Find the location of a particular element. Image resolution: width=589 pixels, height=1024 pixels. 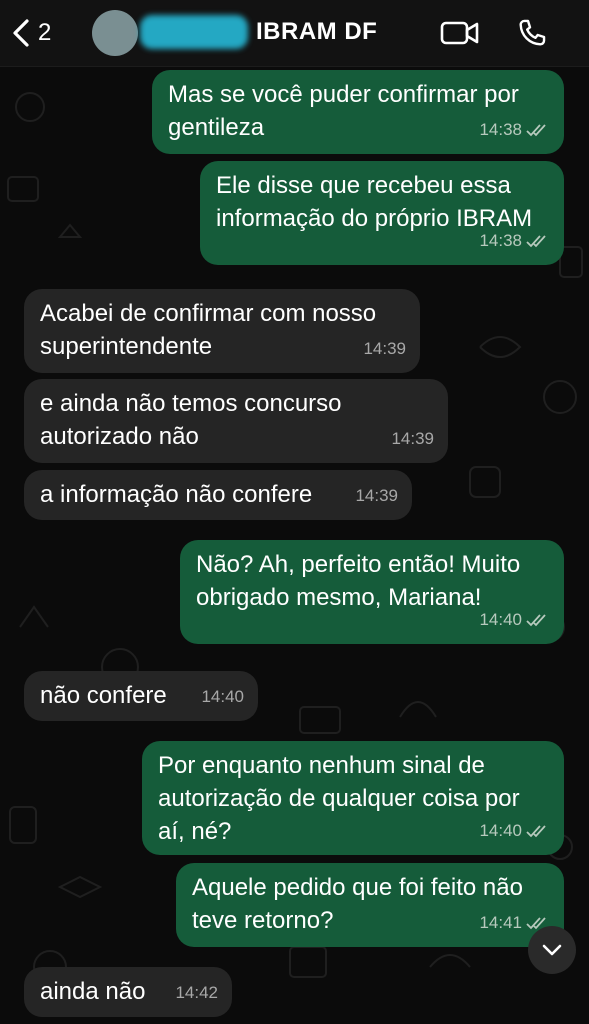

video-camera-icon is located at coordinates (459, 33).